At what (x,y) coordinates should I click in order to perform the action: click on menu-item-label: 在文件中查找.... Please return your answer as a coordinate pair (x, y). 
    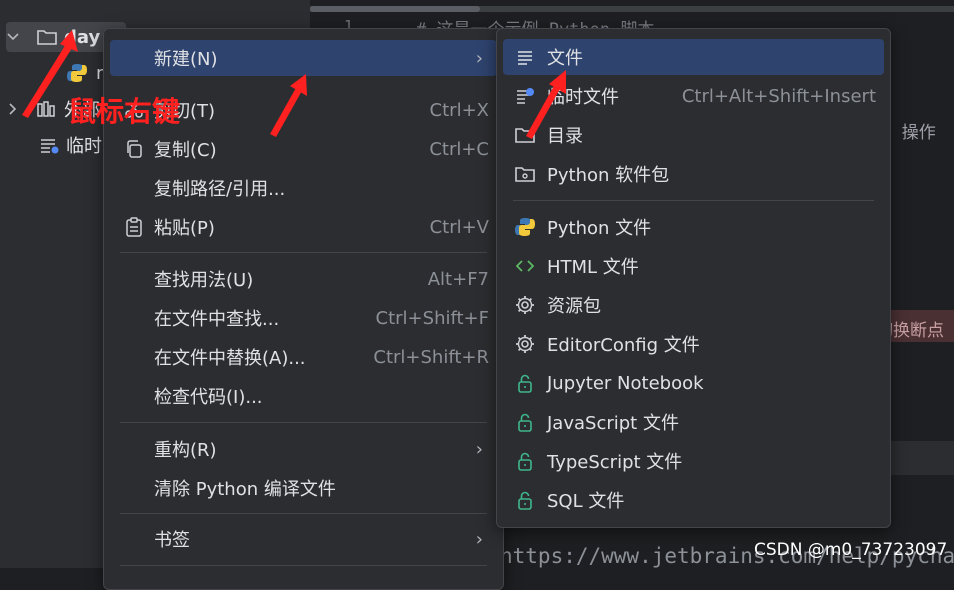
    Looking at the image, I should click on (217, 319).